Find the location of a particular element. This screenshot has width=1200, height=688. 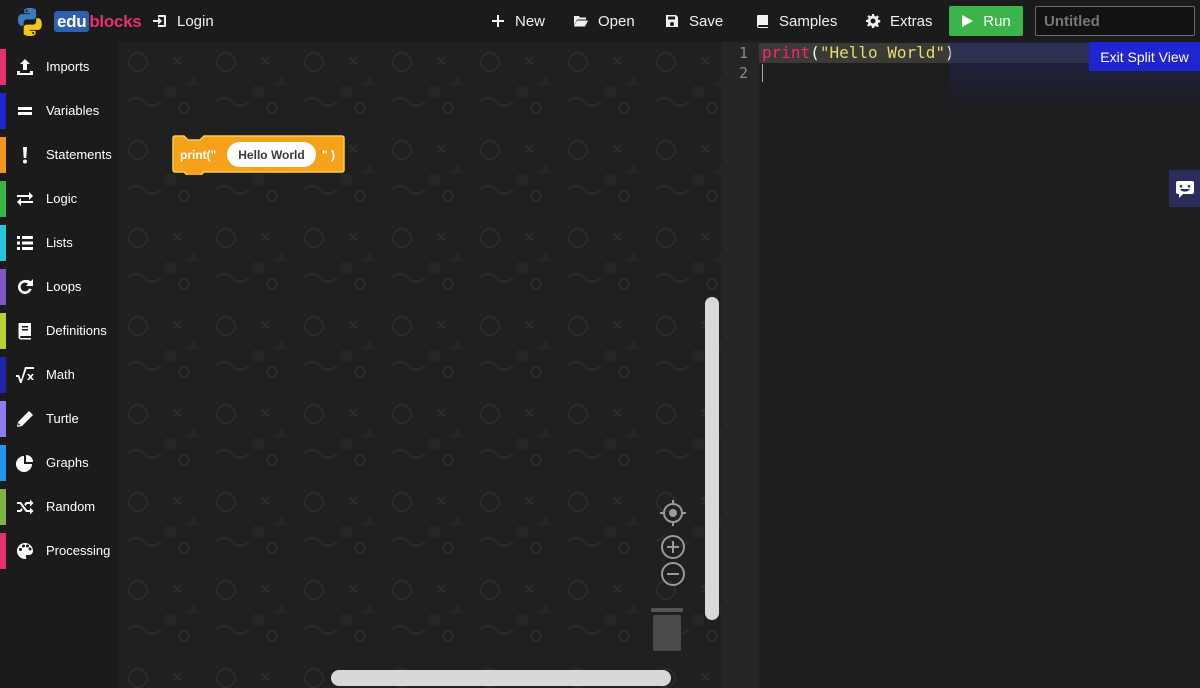

pie-chart-icon is located at coordinates (25, 463).